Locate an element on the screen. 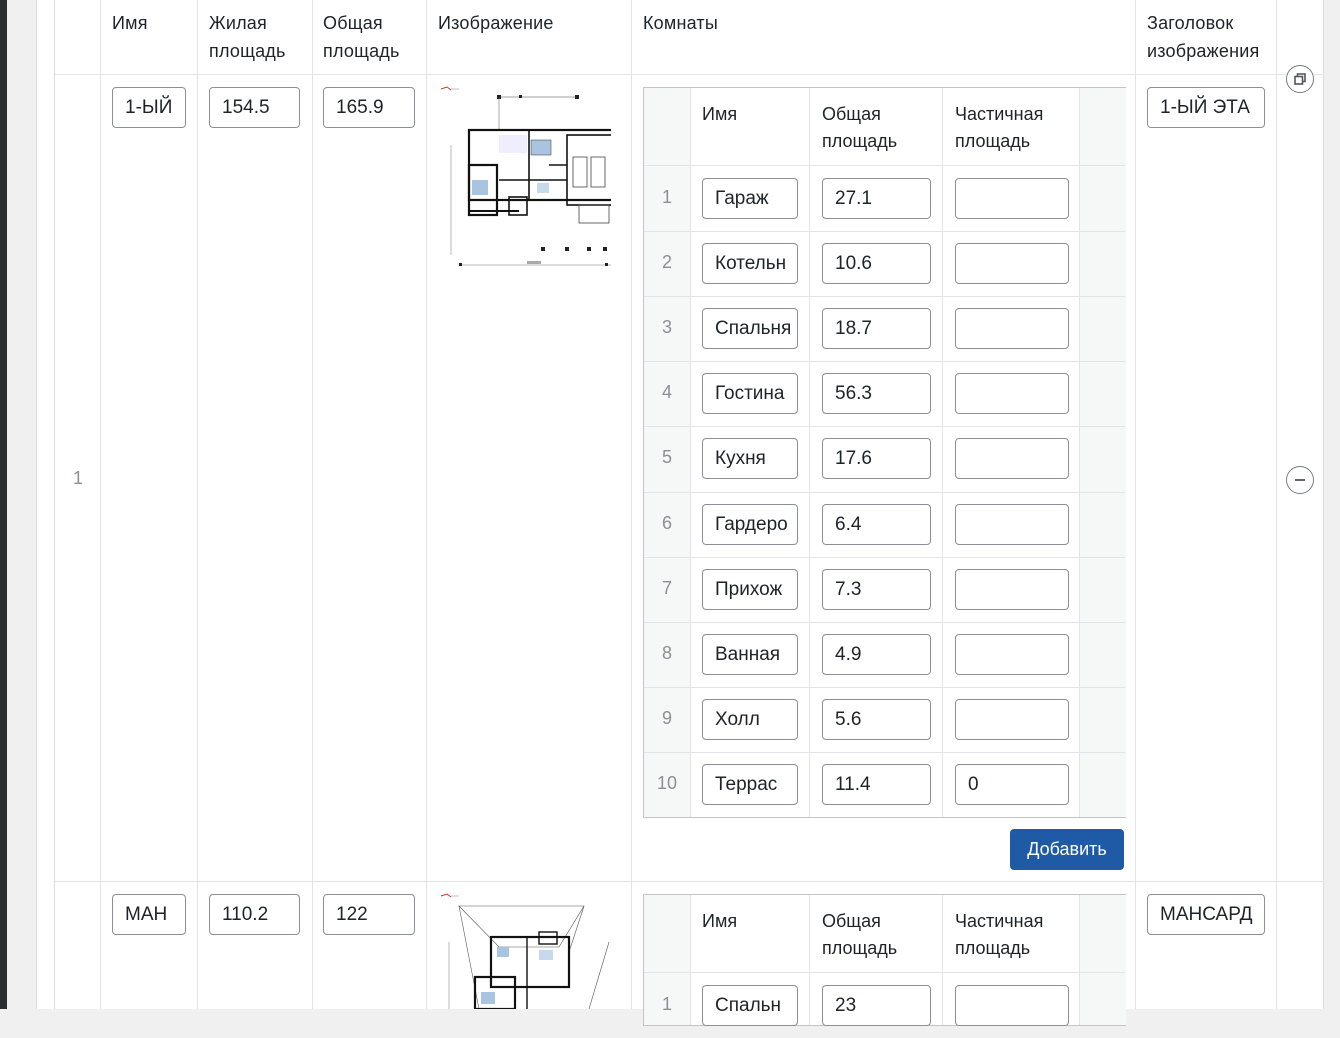 The image size is (1340, 1038). room-row-number: 9 is located at coordinates (666, 717).